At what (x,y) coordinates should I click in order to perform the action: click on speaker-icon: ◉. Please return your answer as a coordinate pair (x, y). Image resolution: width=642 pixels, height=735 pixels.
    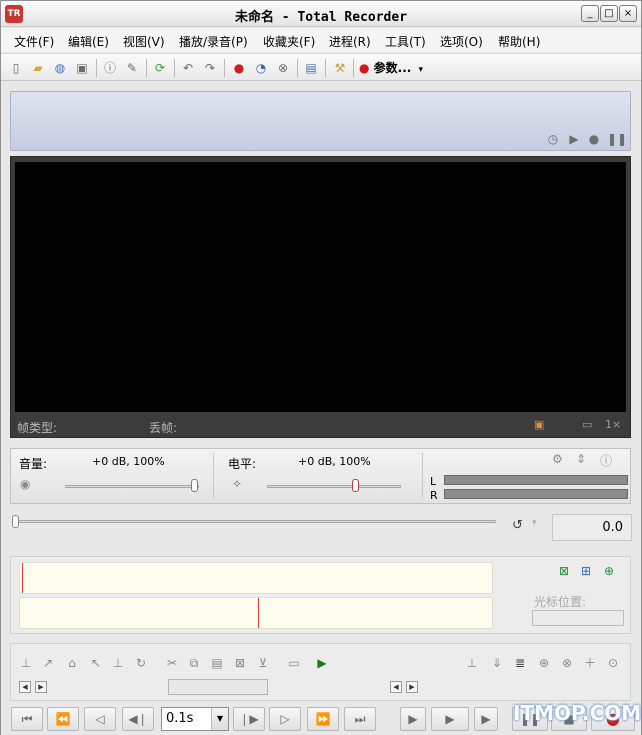
    Looking at the image, I should click on (25, 484).